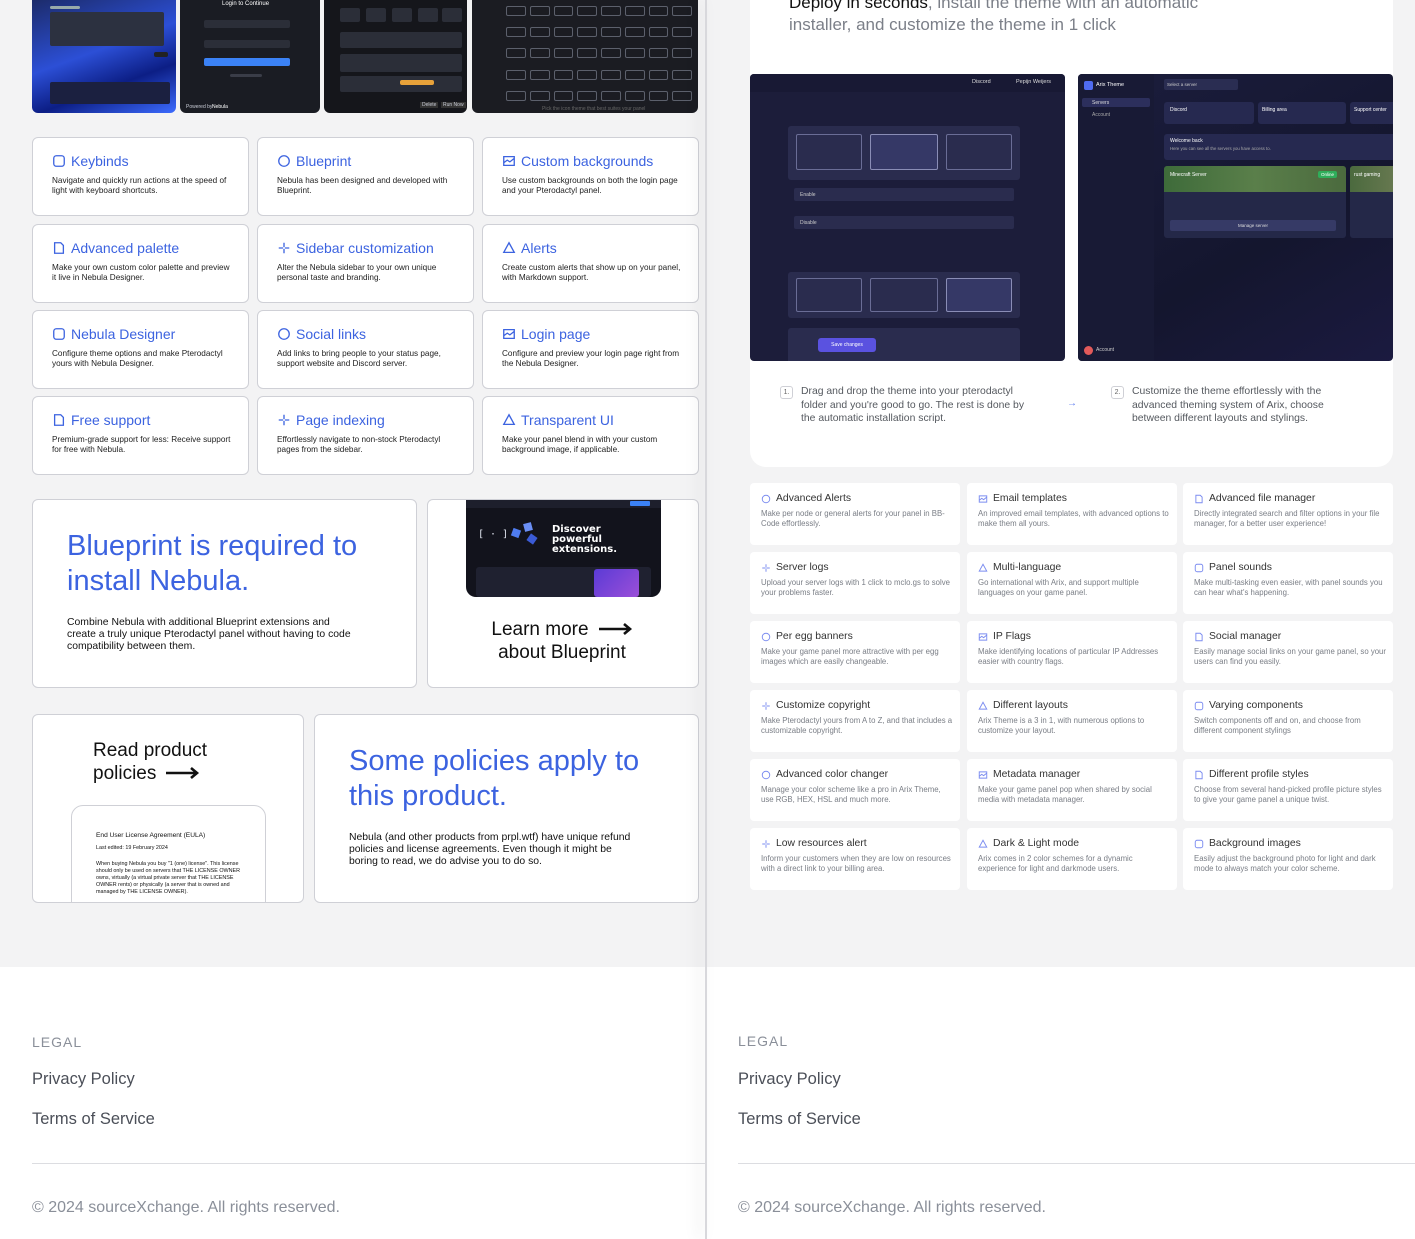 This screenshot has height=1239, width=1415. I want to click on contrast-icon, so click(983, 843).